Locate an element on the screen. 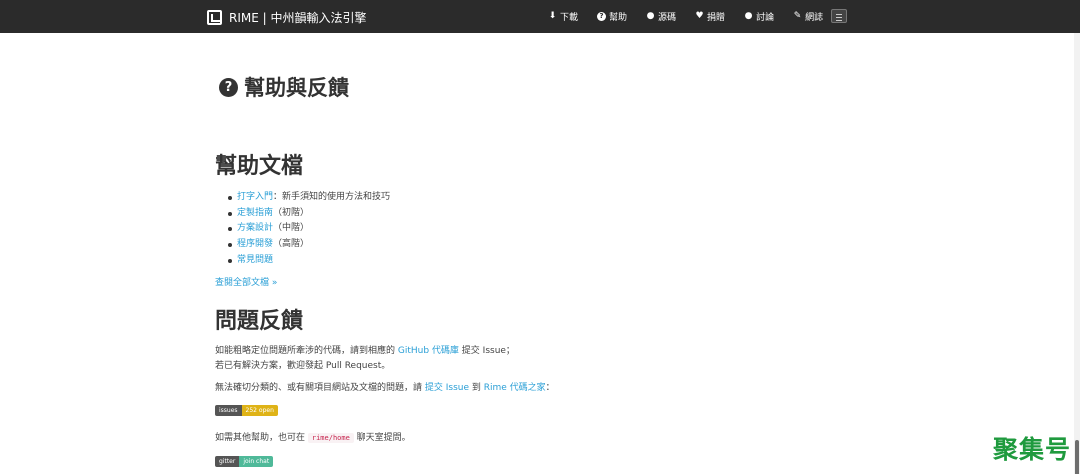 The image size is (1080, 474). github-icon: ● is located at coordinates (650, 16).